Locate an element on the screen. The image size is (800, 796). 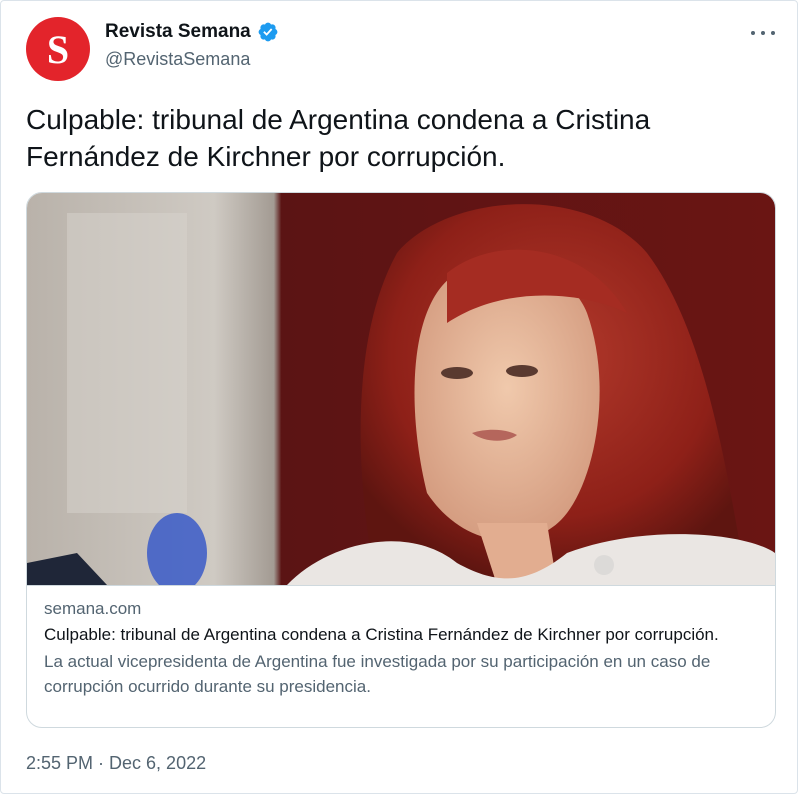
more-options-icon is located at coordinates (763, 33).